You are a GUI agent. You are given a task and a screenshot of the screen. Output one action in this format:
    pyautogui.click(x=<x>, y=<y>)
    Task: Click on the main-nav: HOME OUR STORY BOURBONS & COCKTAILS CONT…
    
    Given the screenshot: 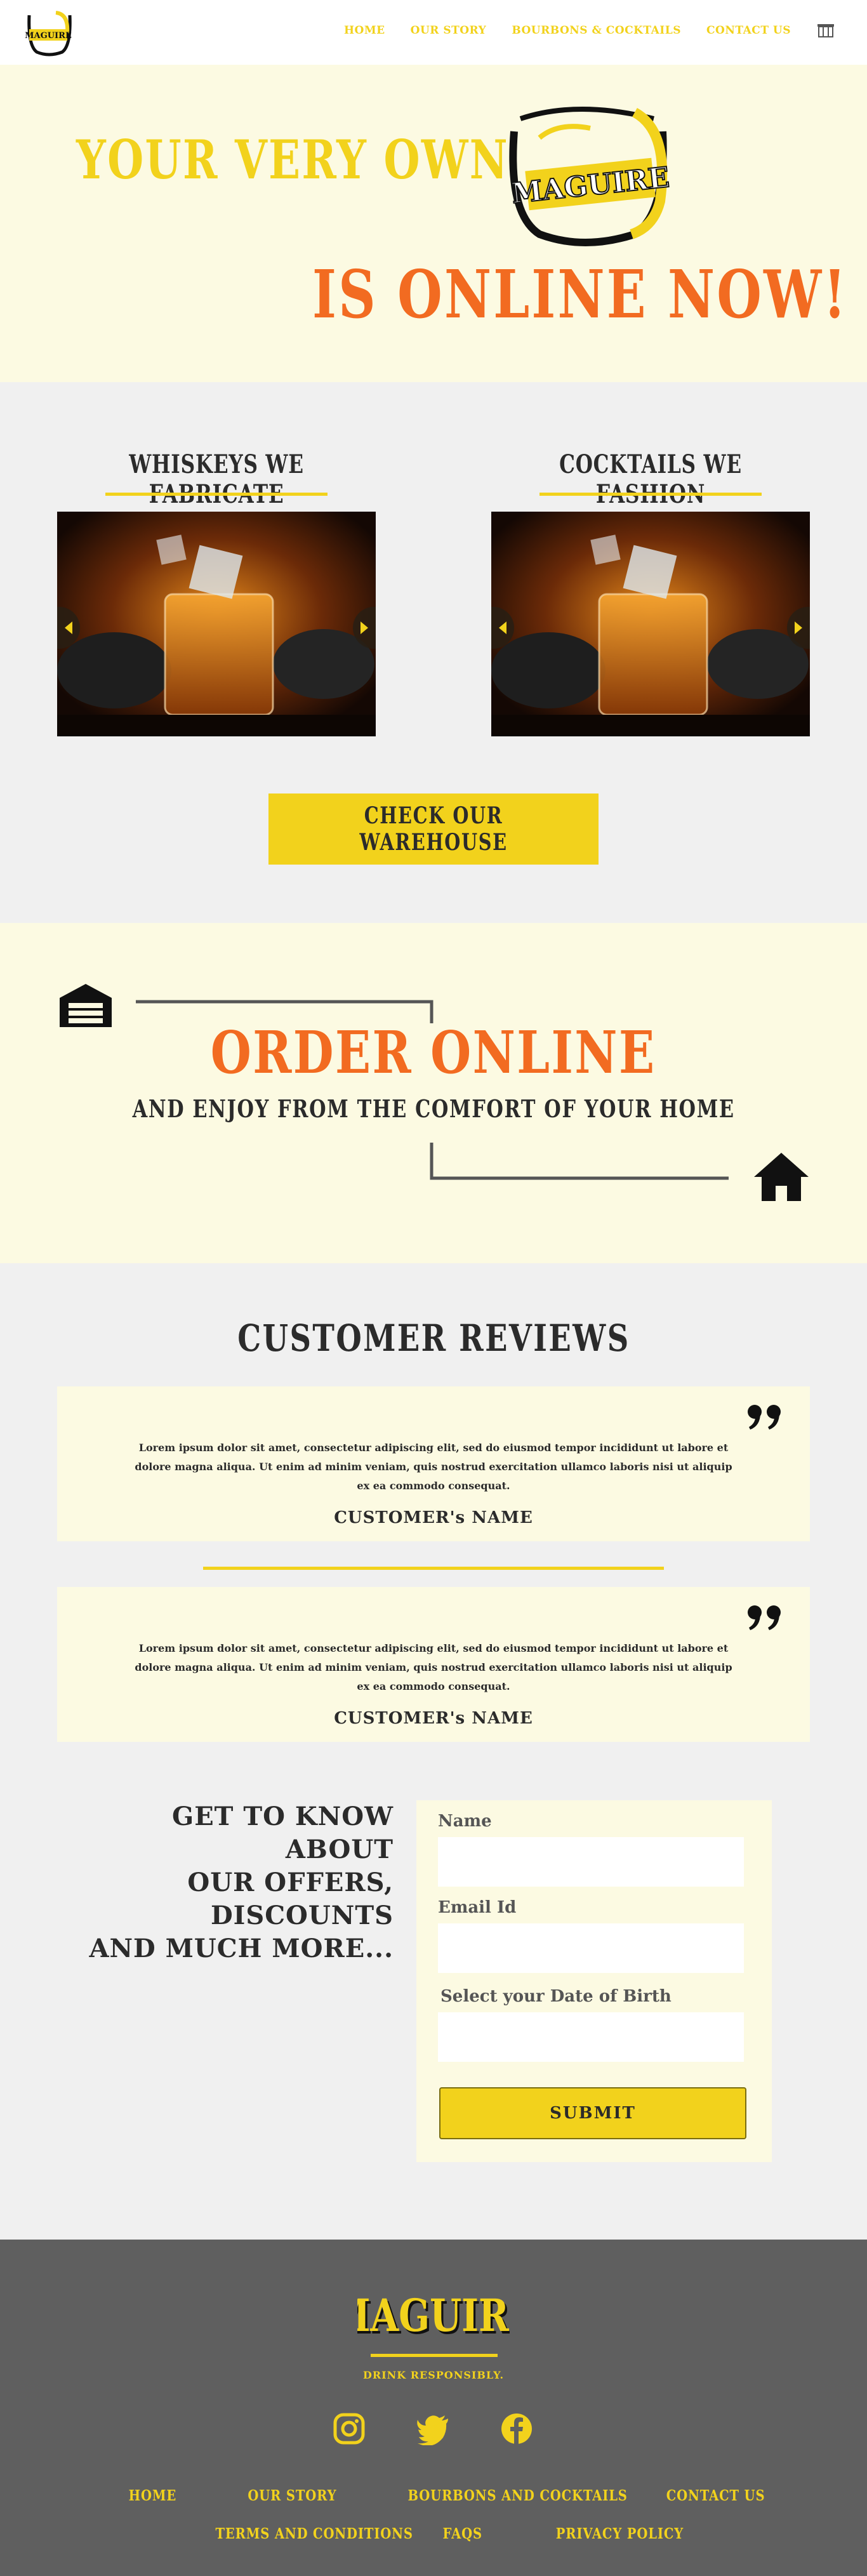 What is the action you would take?
    pyautogui.click(x=567, y=30)
    